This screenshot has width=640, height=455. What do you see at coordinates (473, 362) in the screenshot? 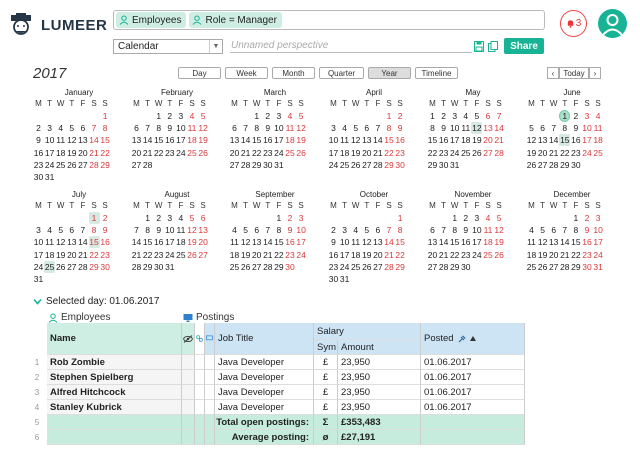
I see `cell-posted: 01.06.2017` at bounding box center [473, 362].